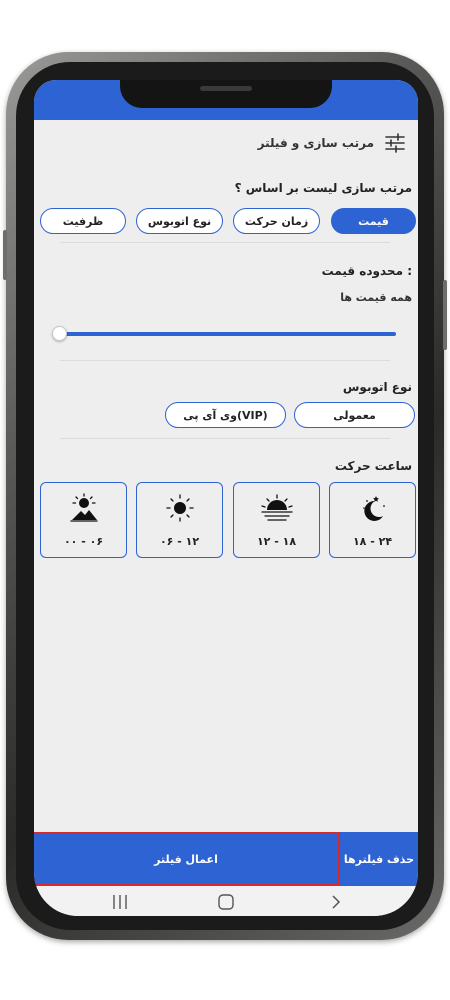 The width and height of the screenshot is (450, 1000). What do you see at coordinates (226, 88) in the screenshot?
I see `speaker` at bounding box center [226, 88].